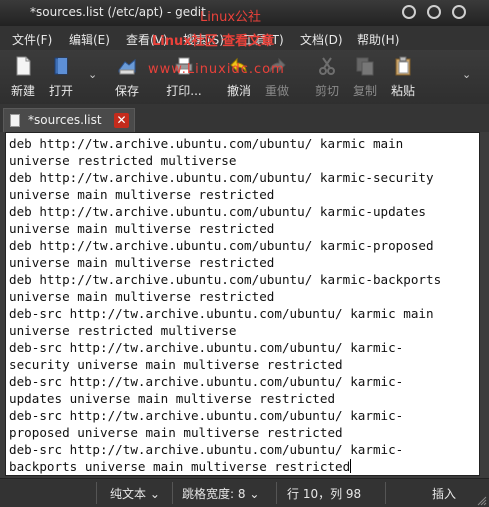 This screenshot has width=489, height=507. Describe the element at coordinates (402, 91) in the screenshot. I see `paste-button-label: 粘贴` at that location.